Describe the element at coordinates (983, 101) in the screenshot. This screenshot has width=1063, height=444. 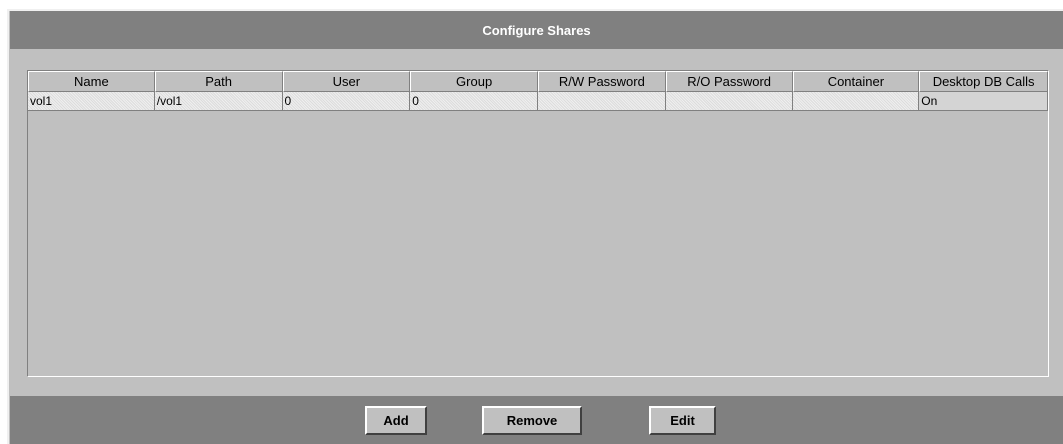
I see `cell-desktop-db-calls: On` at that location.